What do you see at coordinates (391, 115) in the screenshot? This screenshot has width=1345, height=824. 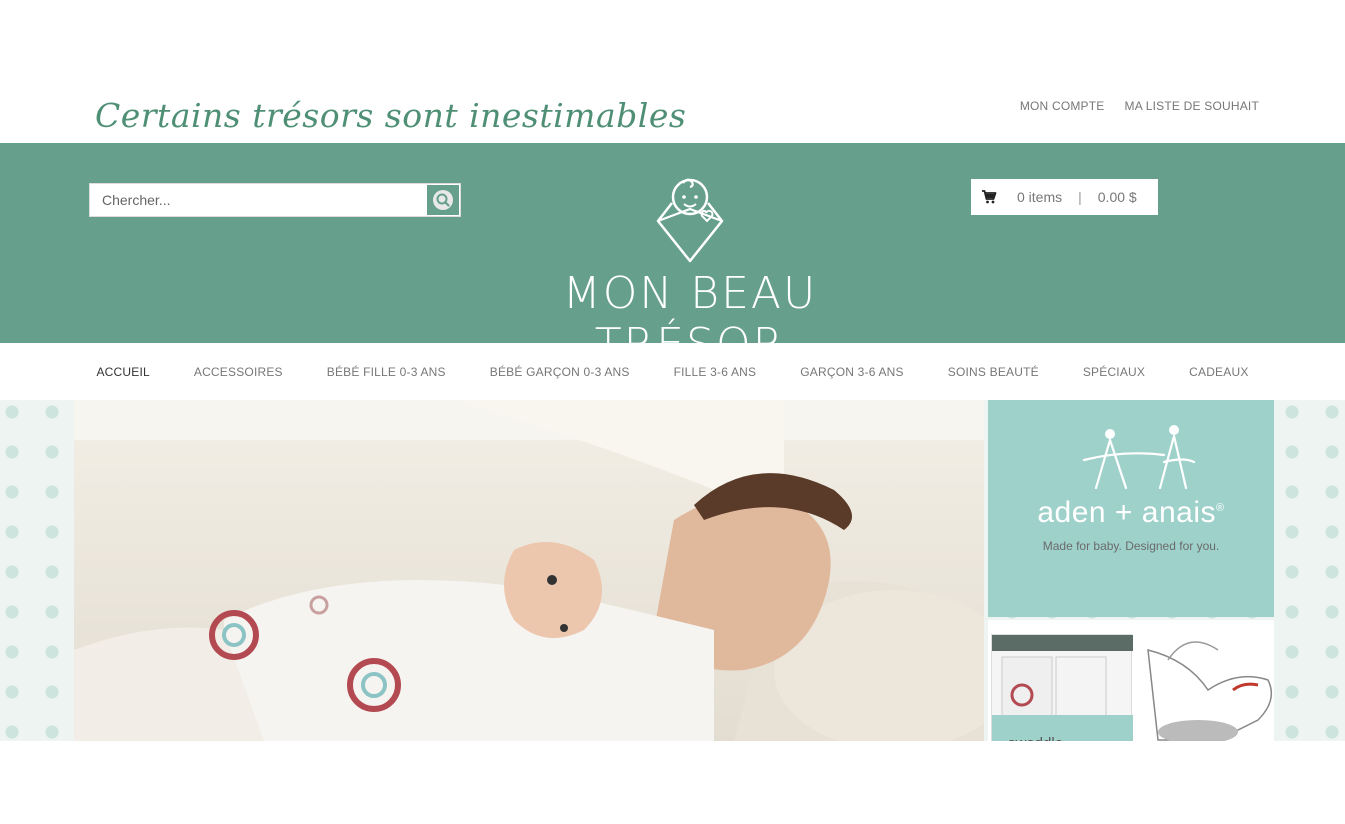 I see `site-tagline: Certains trésors sont inestimables` at bounding box center [391, 115].